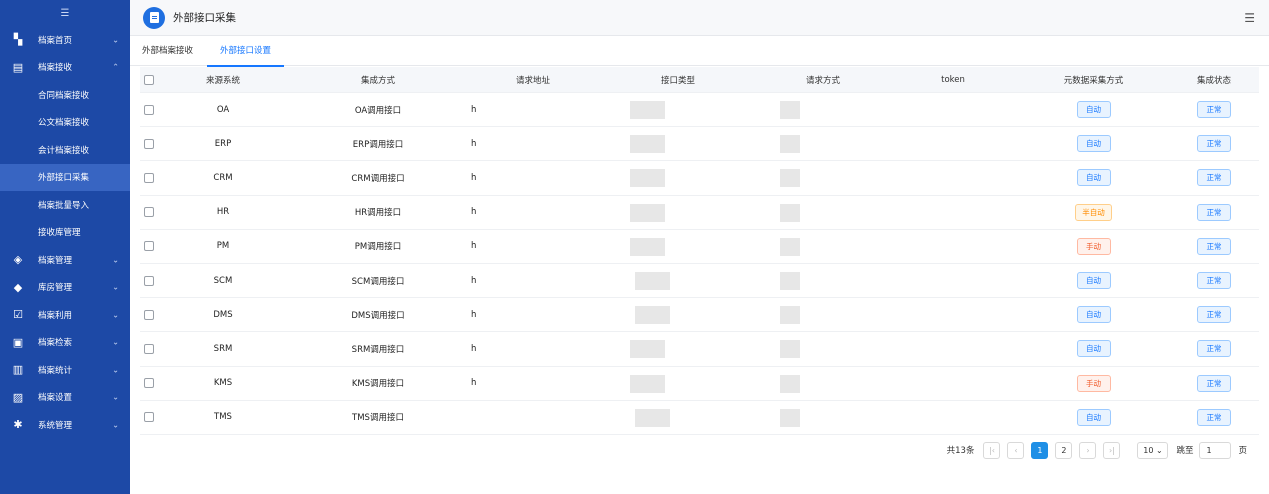 The image size is (1269, 494). Describe the element at coordinates (65, 150) in the screenshot. I see `sidebar-subitem: 会计档案接收` at that location.